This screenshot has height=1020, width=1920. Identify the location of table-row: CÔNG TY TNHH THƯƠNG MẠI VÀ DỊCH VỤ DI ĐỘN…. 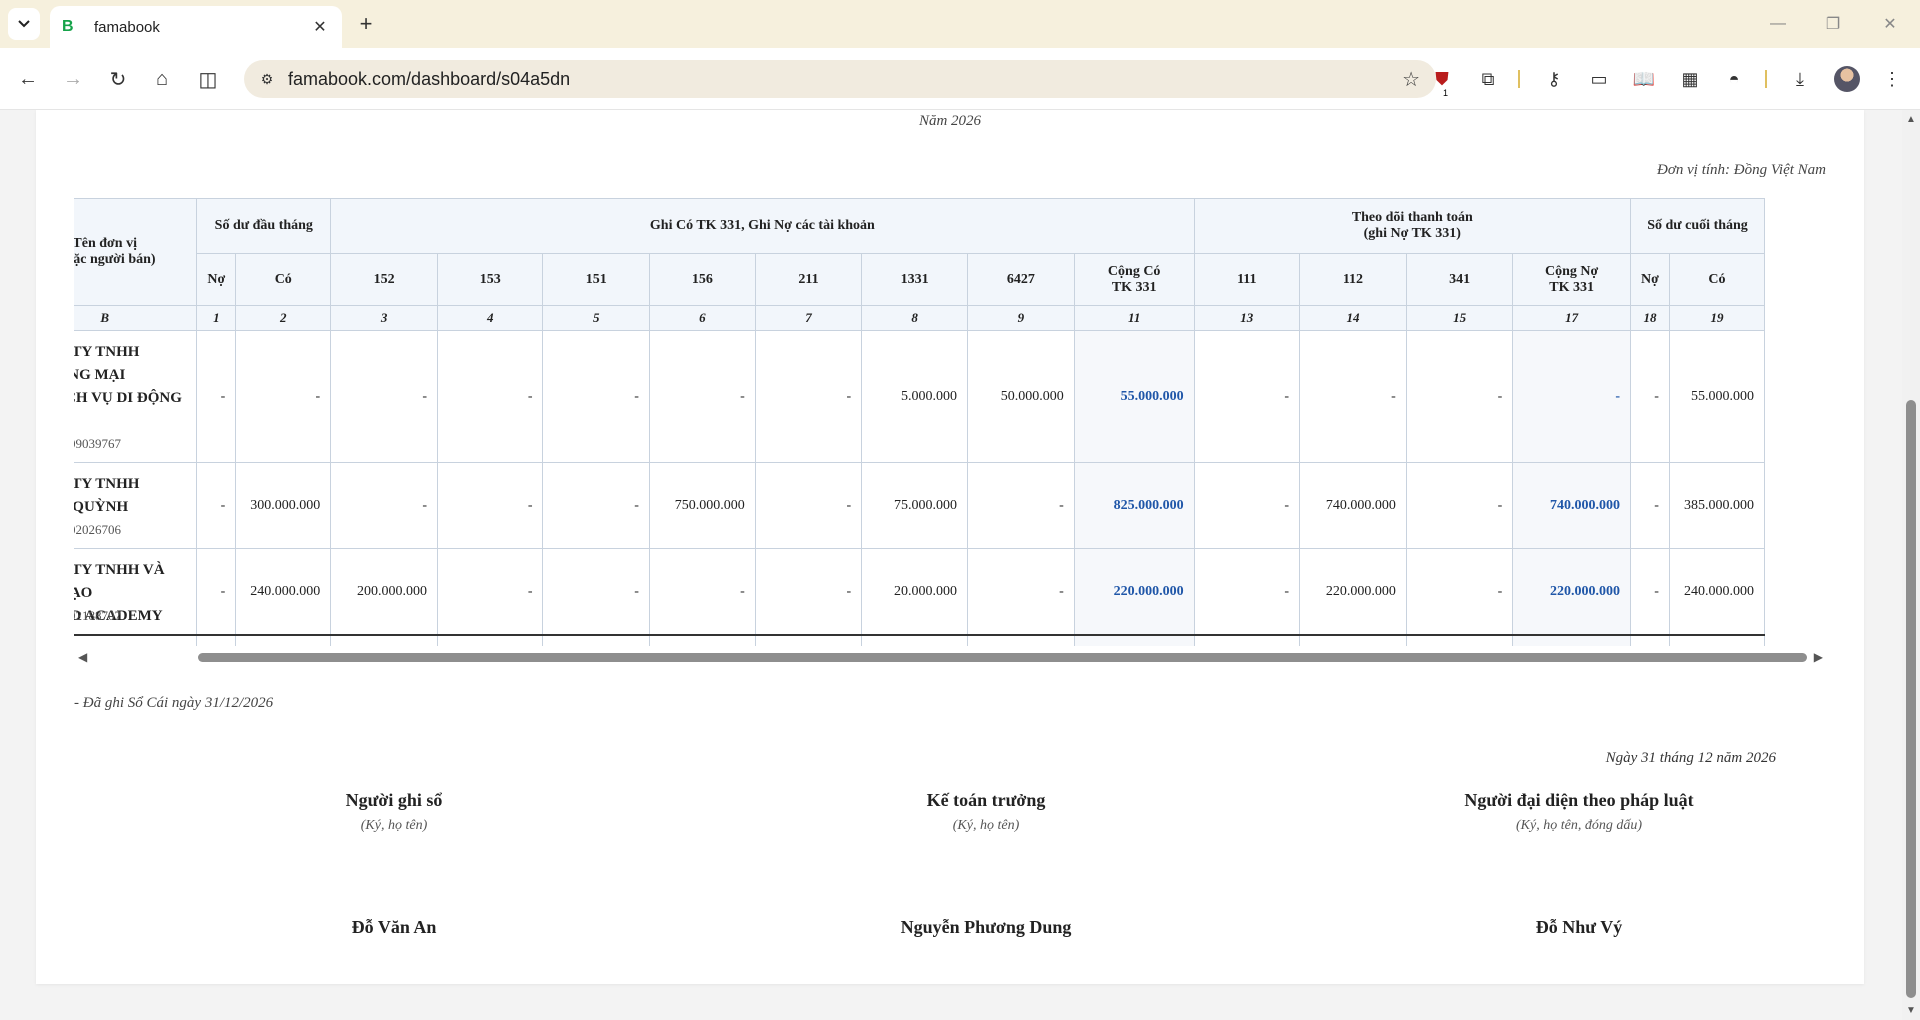
(920, 396).